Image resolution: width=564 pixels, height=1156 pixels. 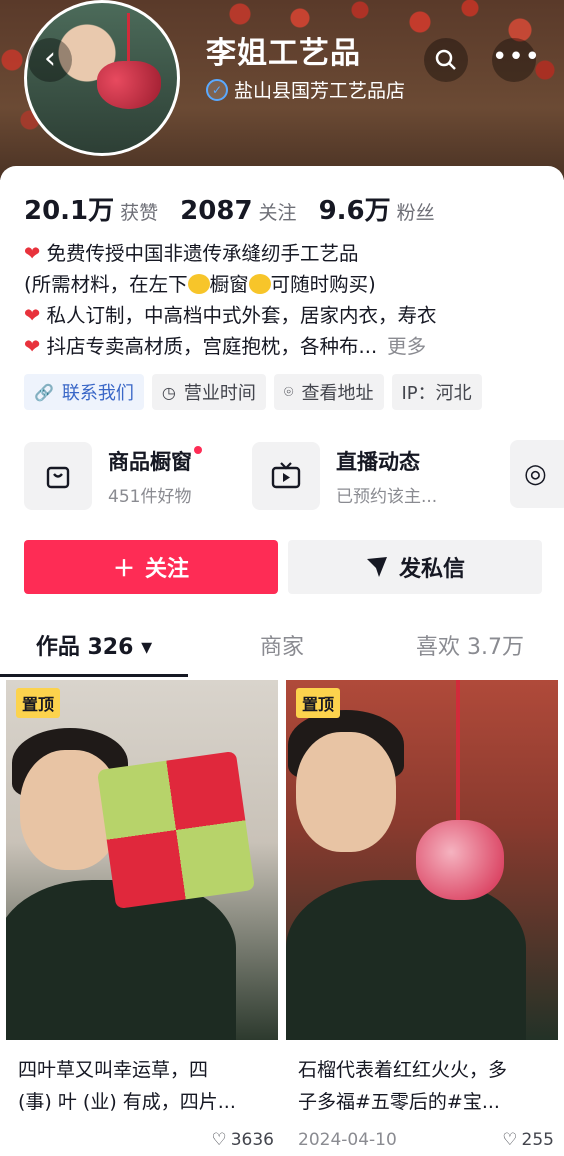 What do you see at coordinates (167, 569) in the screenshot?
I see `follow-label: 关注` at bounding box center [167, 569].